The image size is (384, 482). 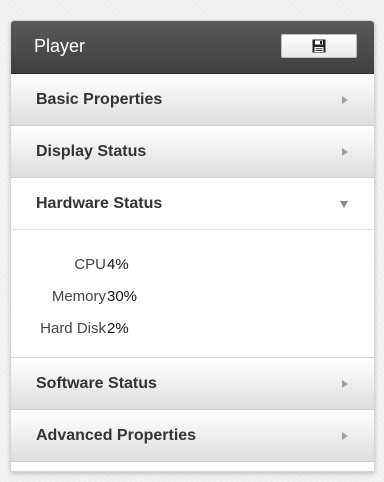 What do you see at coordinates (91, 151) in the screenshot?
I see `section-label: Display Status` at bounding box center [91, 151].